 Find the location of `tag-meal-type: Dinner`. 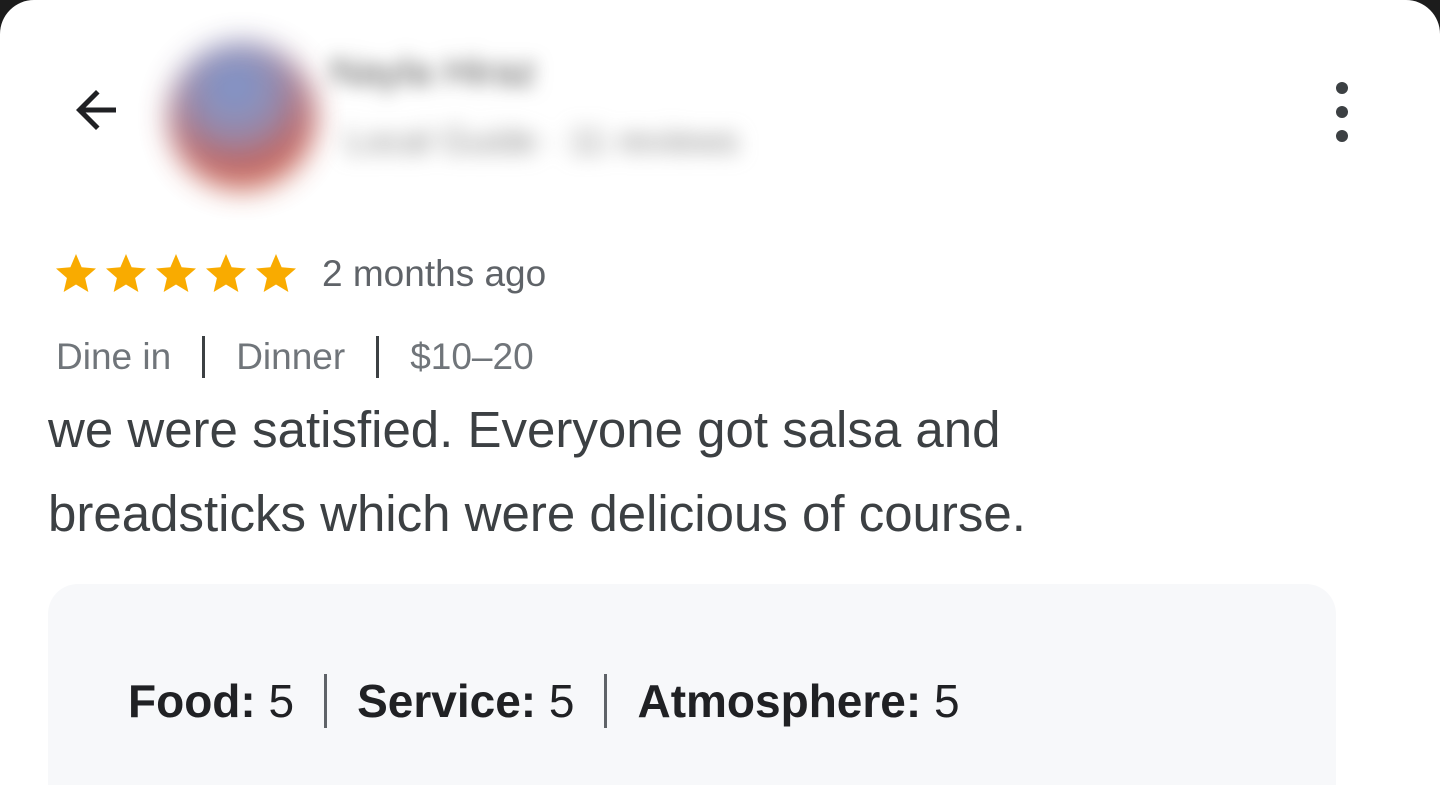

tag-meal-type: Dinner is located at coordinates (291, 356).